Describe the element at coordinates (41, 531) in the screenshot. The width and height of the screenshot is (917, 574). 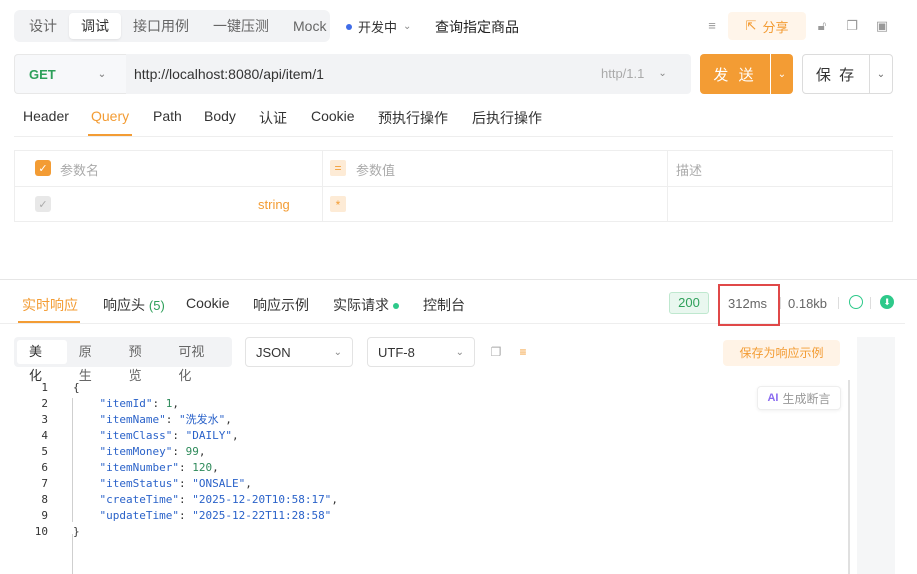
I see `line-number: 10` at that location.